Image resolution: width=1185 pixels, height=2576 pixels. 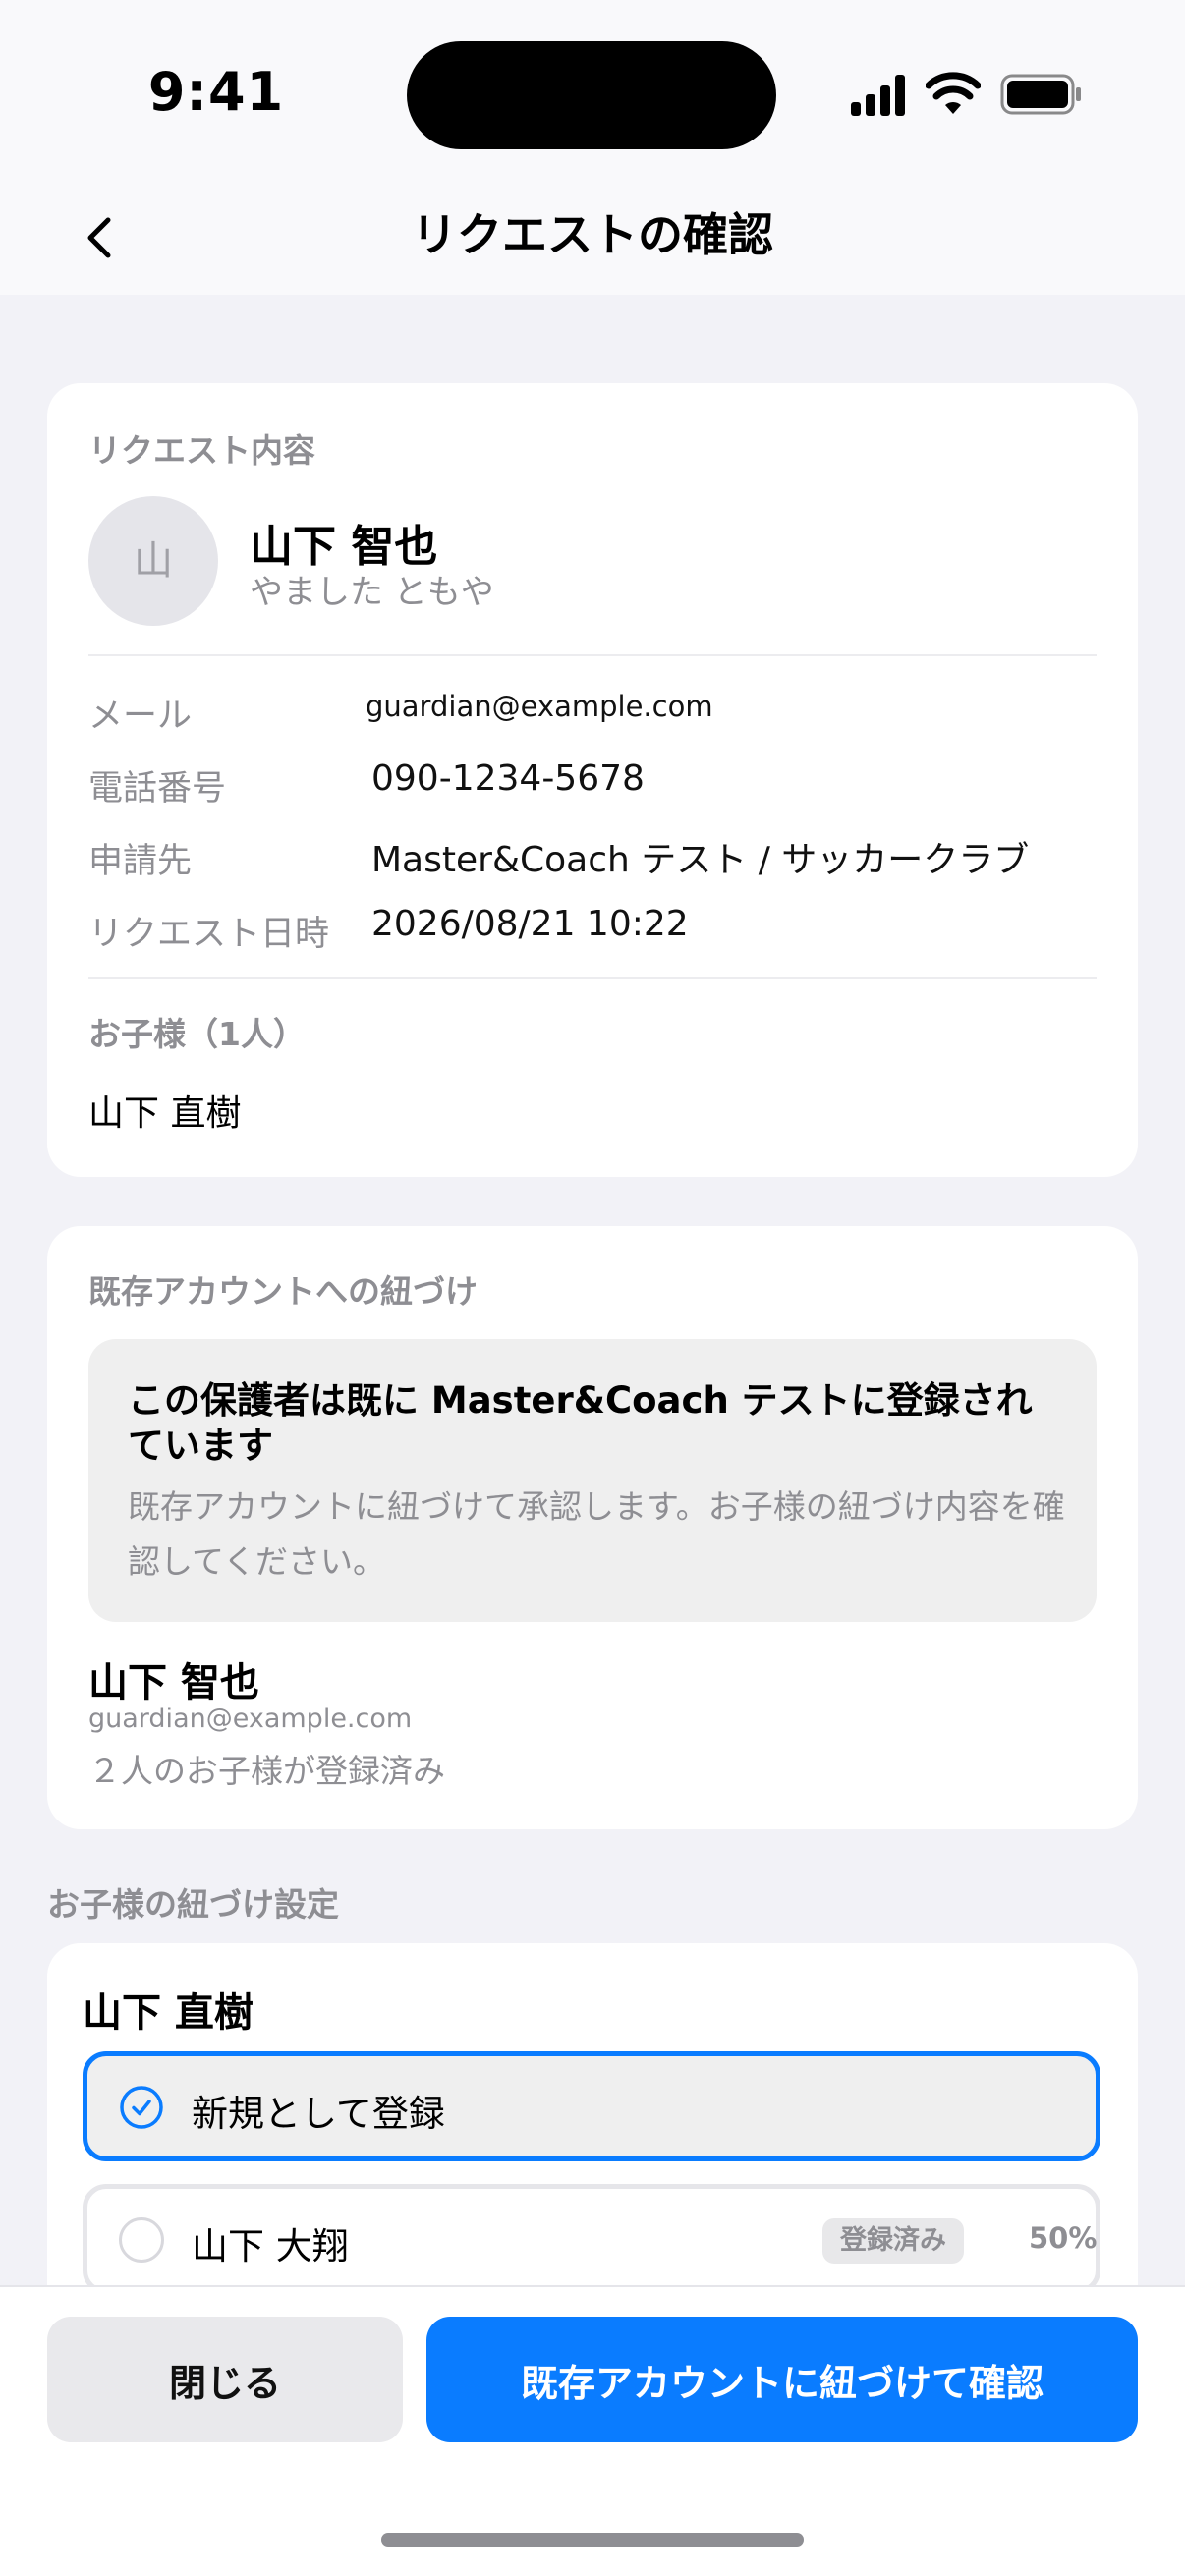 I want to click on status-bar: 9:41, so click(x=592, y=93).